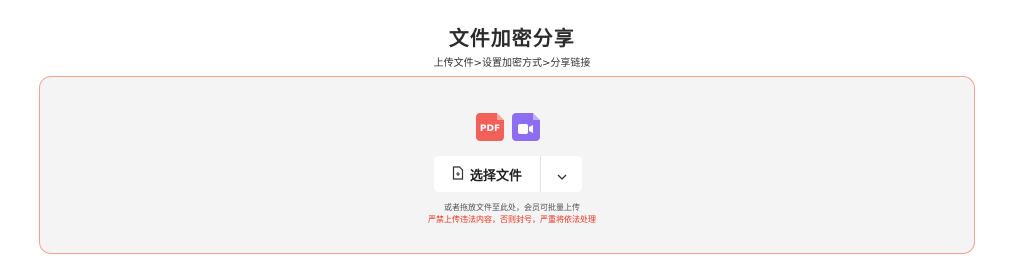  Describe the element at coordinates (512, 219) in the screenshot. I see `upload-warning: 严禁上传违法内容，否则封号，严重将依法处理` at that location.